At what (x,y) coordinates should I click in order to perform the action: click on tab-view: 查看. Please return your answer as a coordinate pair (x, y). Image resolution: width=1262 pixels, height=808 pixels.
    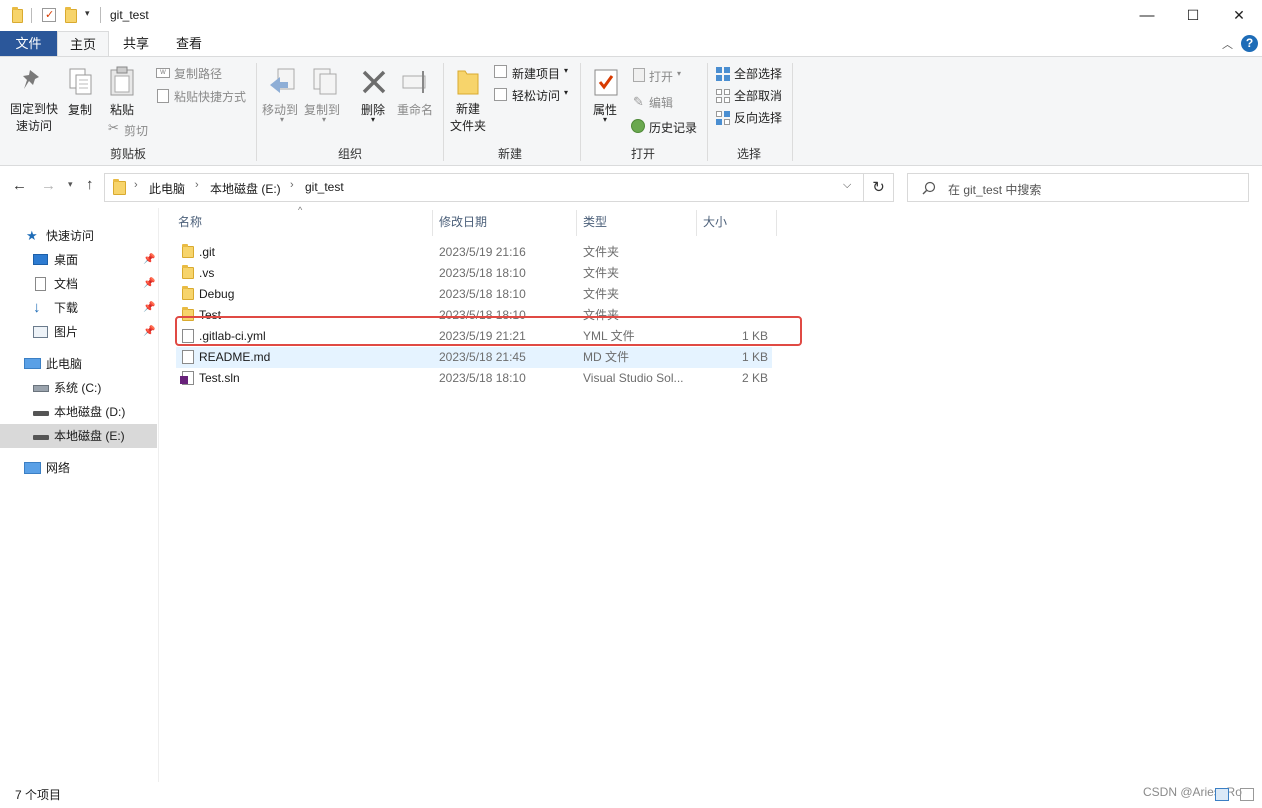
    Looking at the image, I should click on (189, 43).